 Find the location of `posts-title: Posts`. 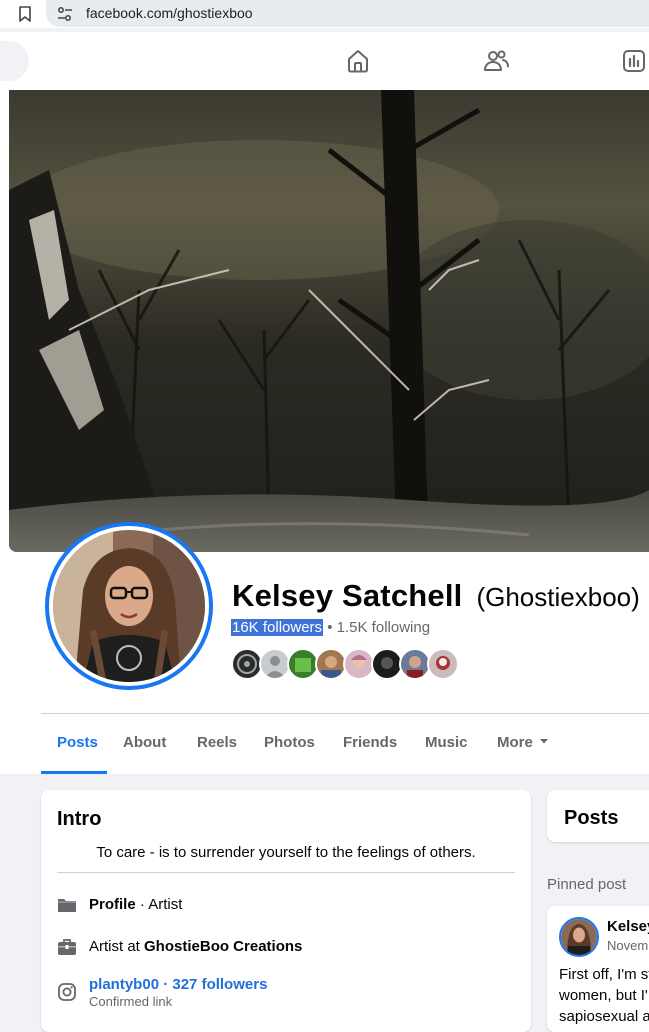

posts-title: Posts is located at coordinates (591, 818).